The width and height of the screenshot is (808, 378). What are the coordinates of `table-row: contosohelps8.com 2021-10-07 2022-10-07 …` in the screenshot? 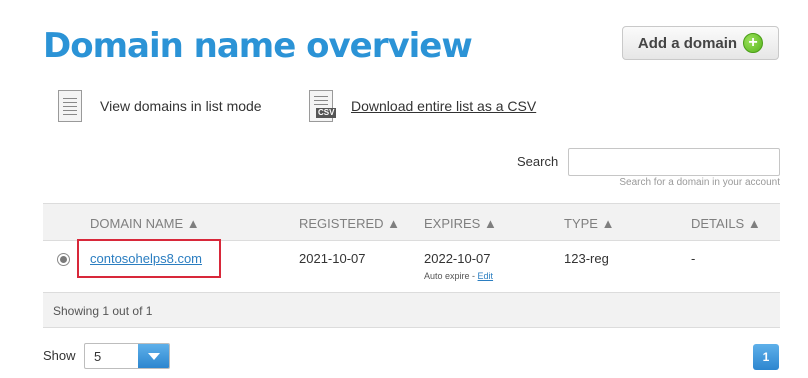 It's located at (411, 266).